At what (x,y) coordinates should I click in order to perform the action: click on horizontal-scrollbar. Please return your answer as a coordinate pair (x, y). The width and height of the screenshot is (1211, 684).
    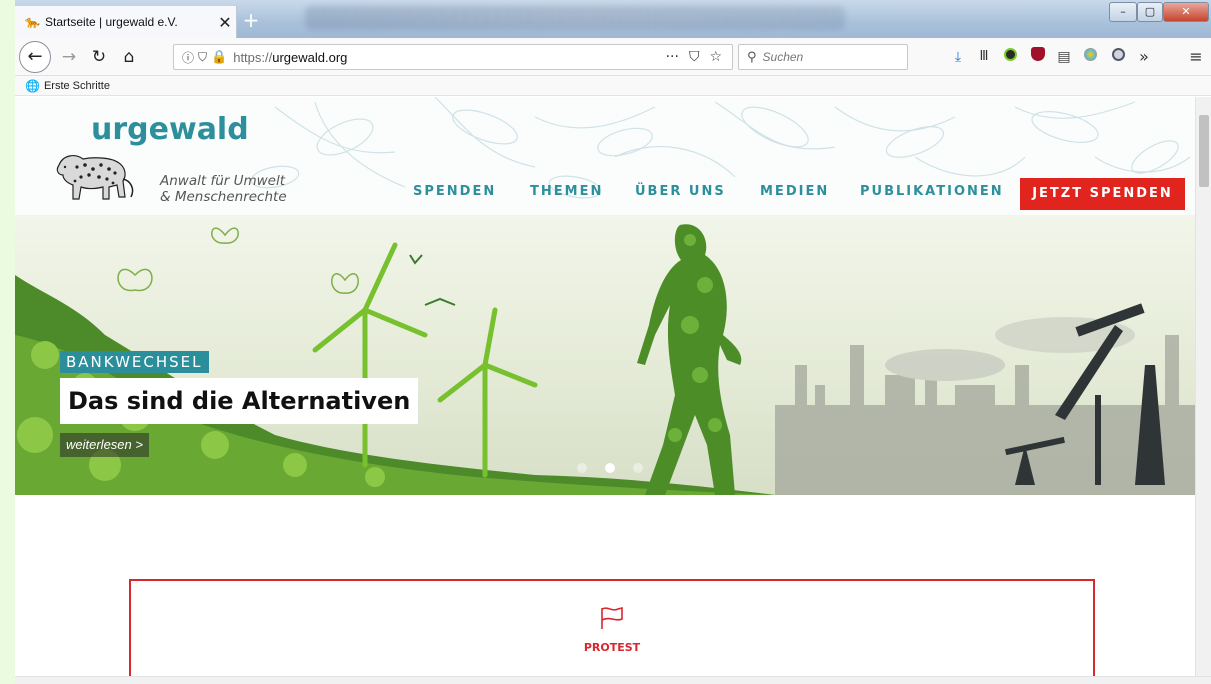
    Looking at the image, I should click on (613, 680).